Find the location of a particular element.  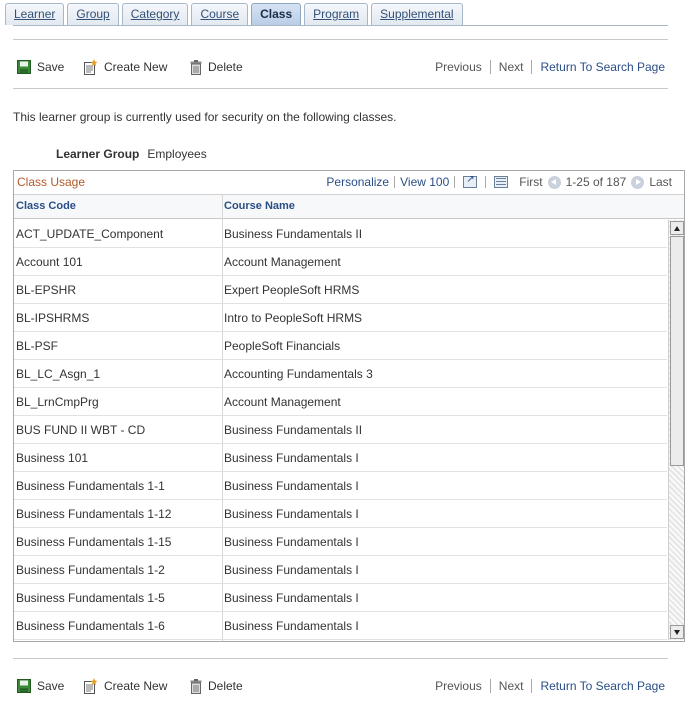

scroll-up-icon is located at coordinates (677, 228).